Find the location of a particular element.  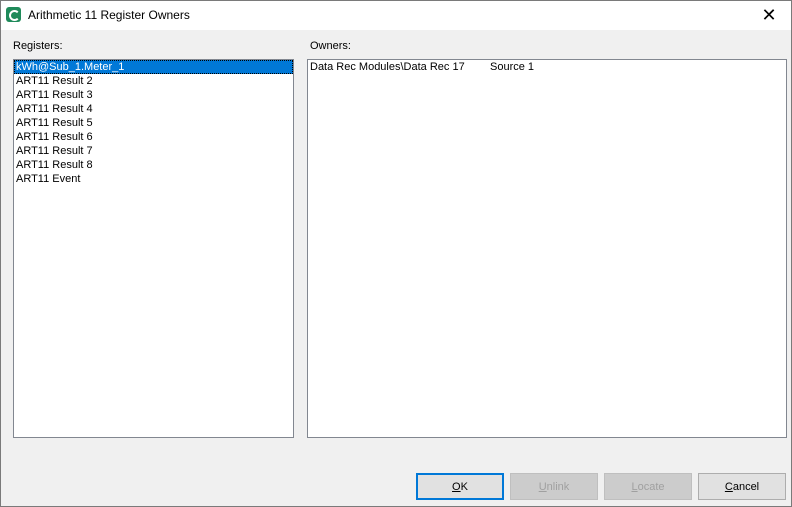

registers-label: Registers: is located at coordinates (38, 46).